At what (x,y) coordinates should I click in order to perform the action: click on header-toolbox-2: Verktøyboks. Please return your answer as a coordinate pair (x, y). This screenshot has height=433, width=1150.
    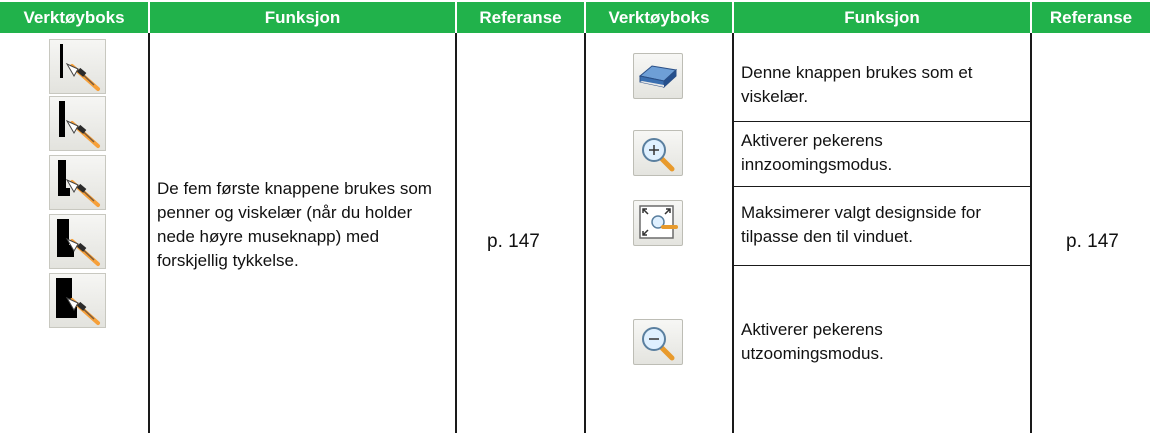
    Looking at the image, I should click on (659, 17).